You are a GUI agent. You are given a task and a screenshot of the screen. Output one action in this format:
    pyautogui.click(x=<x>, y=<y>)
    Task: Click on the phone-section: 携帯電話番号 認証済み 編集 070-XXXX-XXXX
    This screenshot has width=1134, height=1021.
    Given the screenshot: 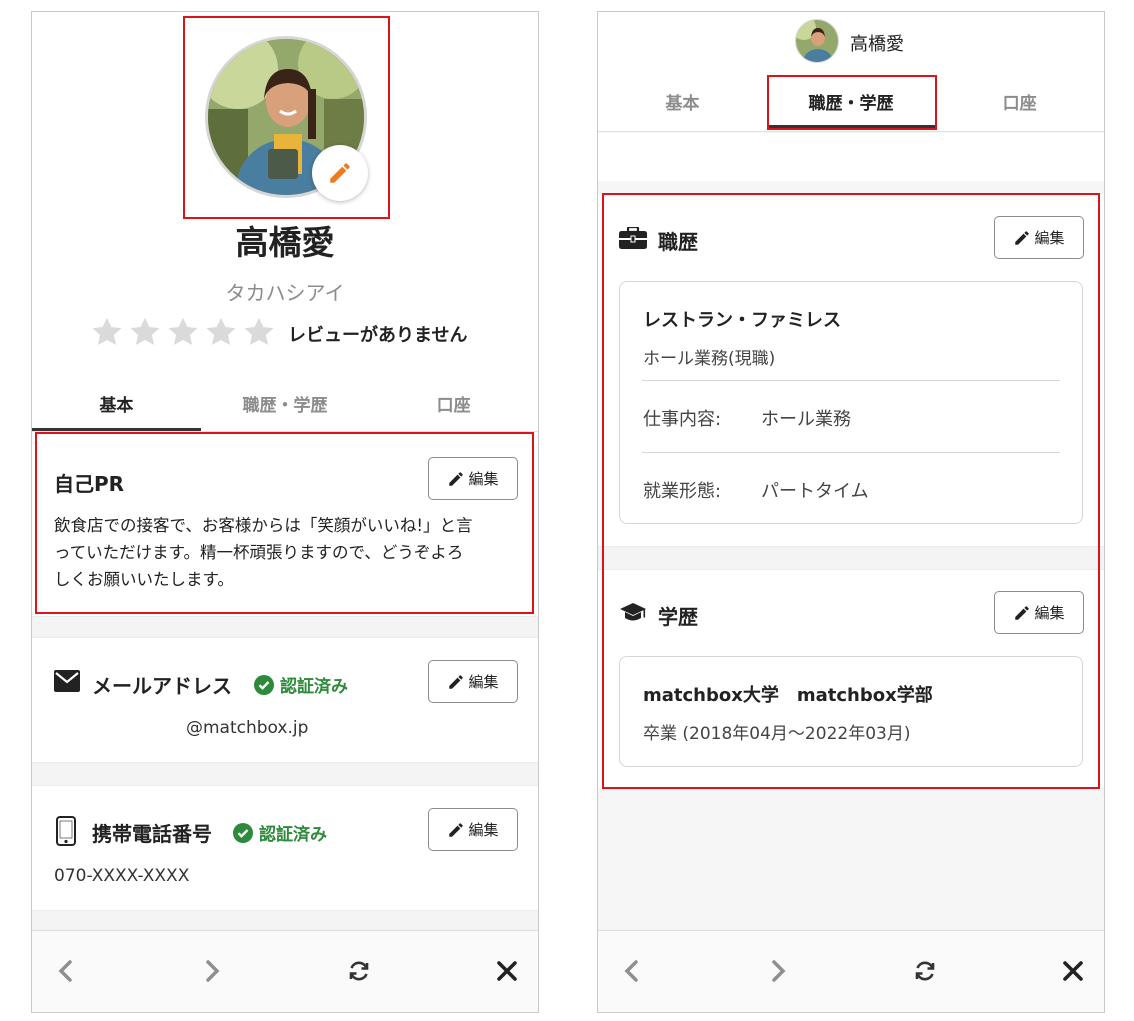 What is the action you would take?
    pyautogui.click(x=285, y=848)
    